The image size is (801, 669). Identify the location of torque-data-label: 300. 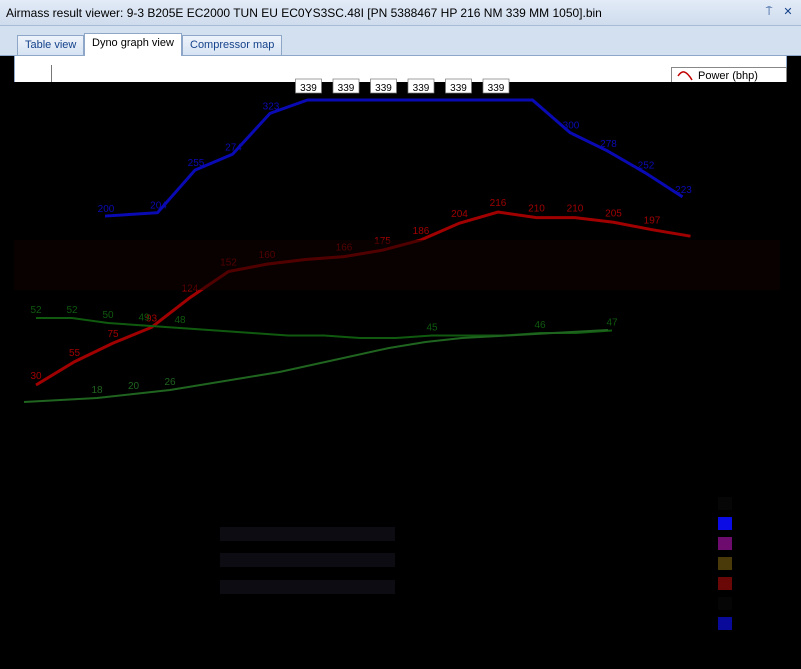
(571, 126).